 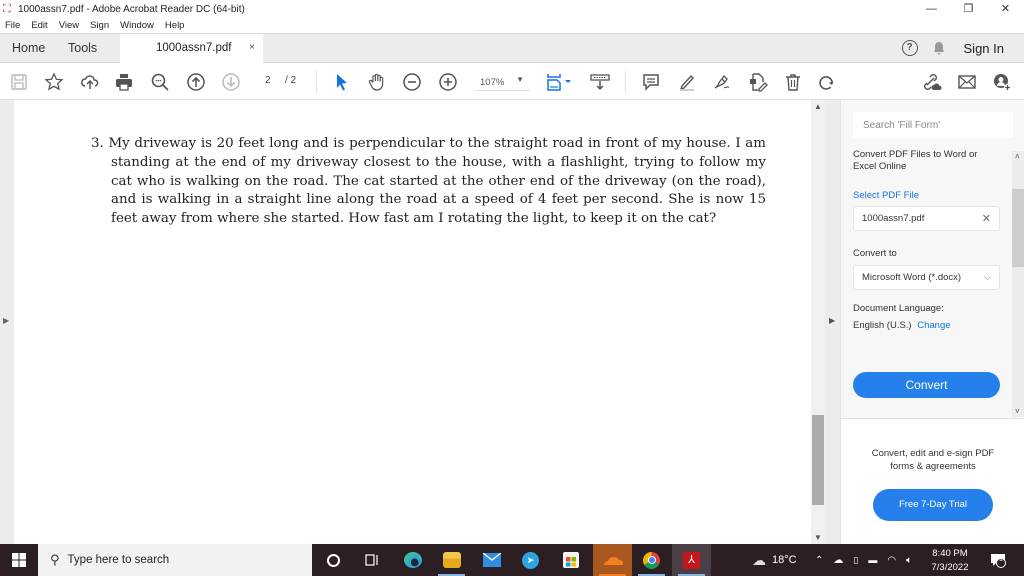 I want to click on convert-format-value: Microsoft Word (*.docx), so click(x=912, y=277).